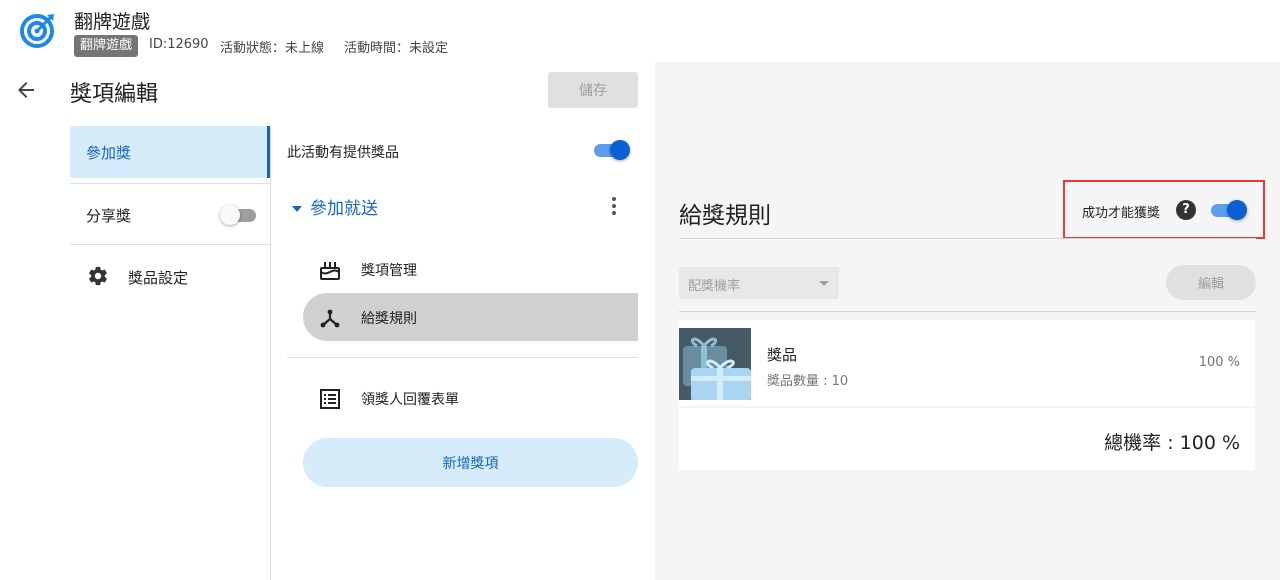 The width and height of the screenshot is (1280, 580). What do you see at coordinates (470, 317) in the screenshot?
I see `sub-item-award-rules: 給獎規則` at bounding box center [470, 317].